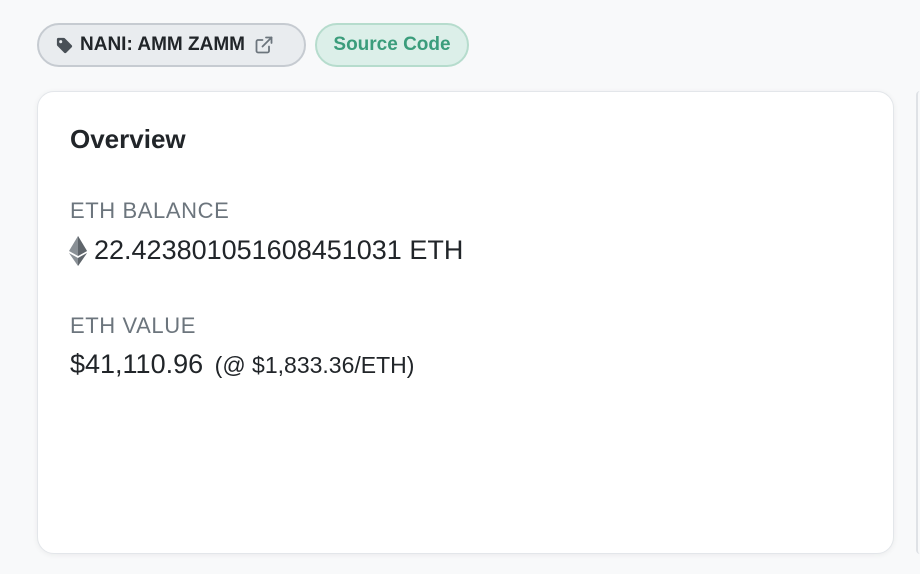 The width and height of the screenshot is (920, 574). What do you see at coordinates (314, 365) in the screenshot?
I see `eth-price: (@ $1,833.36/ETH)` at bounding box center [314, 365].